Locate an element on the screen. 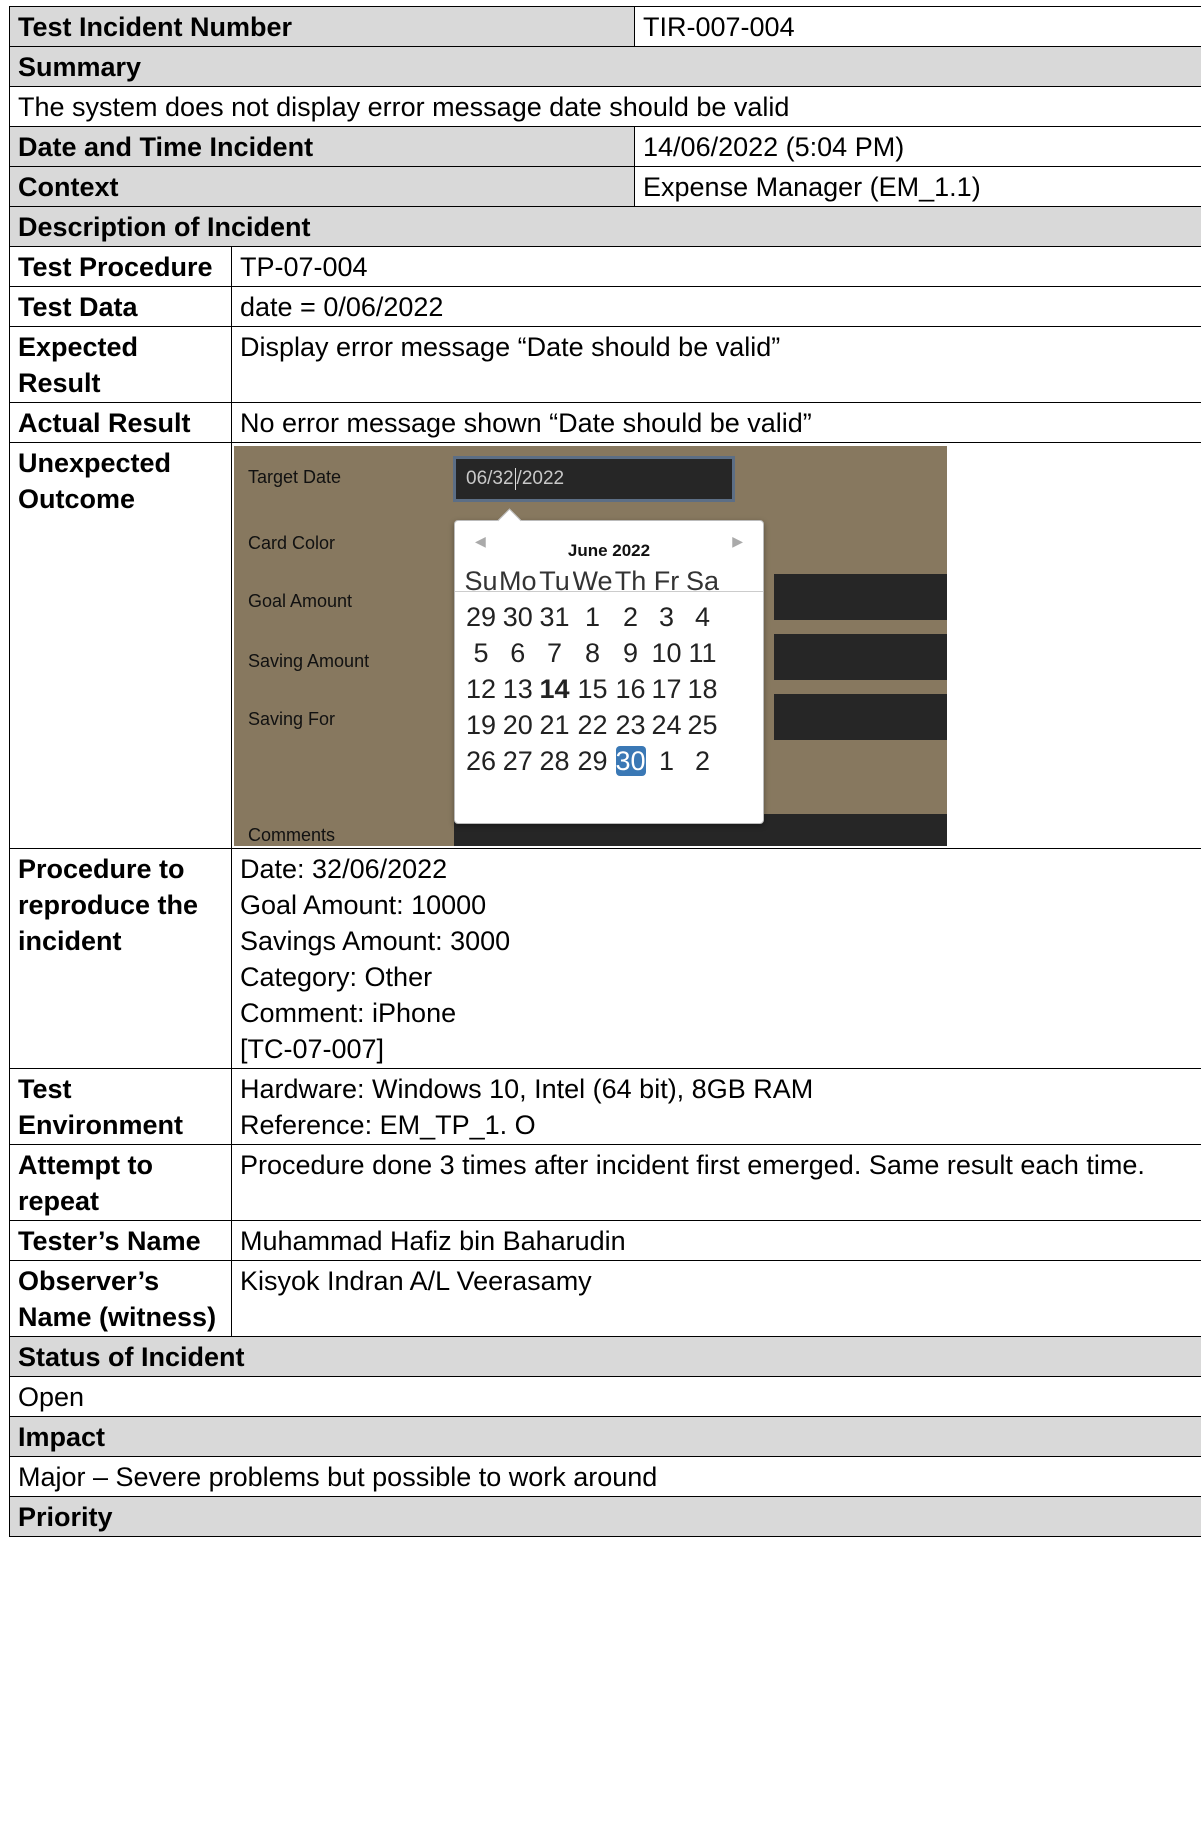 Image resolution: width=1201 pixels, height=1829 pixels. calendar-week-row: 26 27 28 29 30 1 2 is located at coordinates (592, 761).